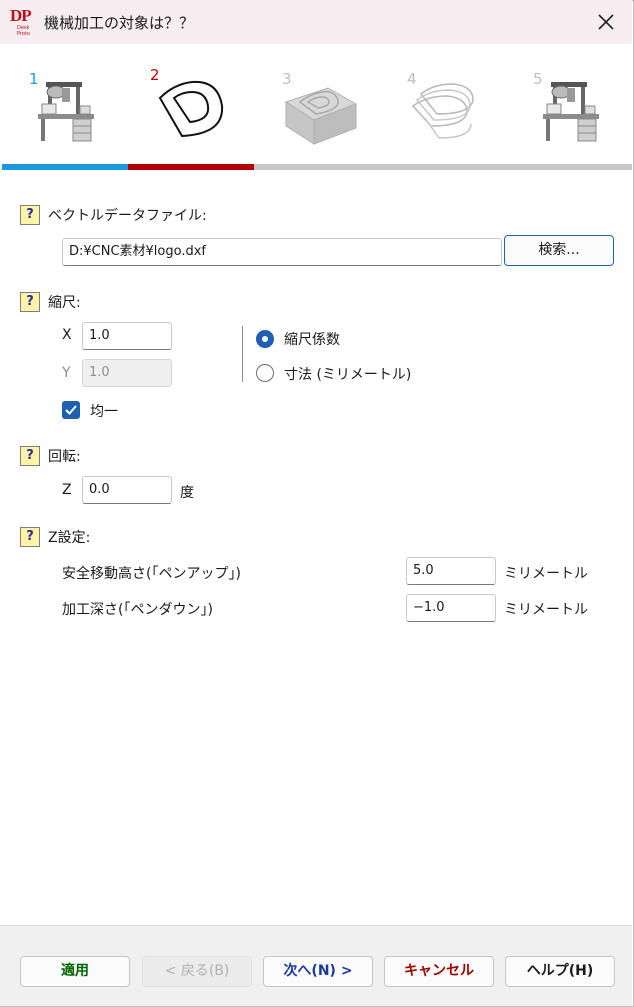  I want to click on block-3d-icon, so click(321, 116).